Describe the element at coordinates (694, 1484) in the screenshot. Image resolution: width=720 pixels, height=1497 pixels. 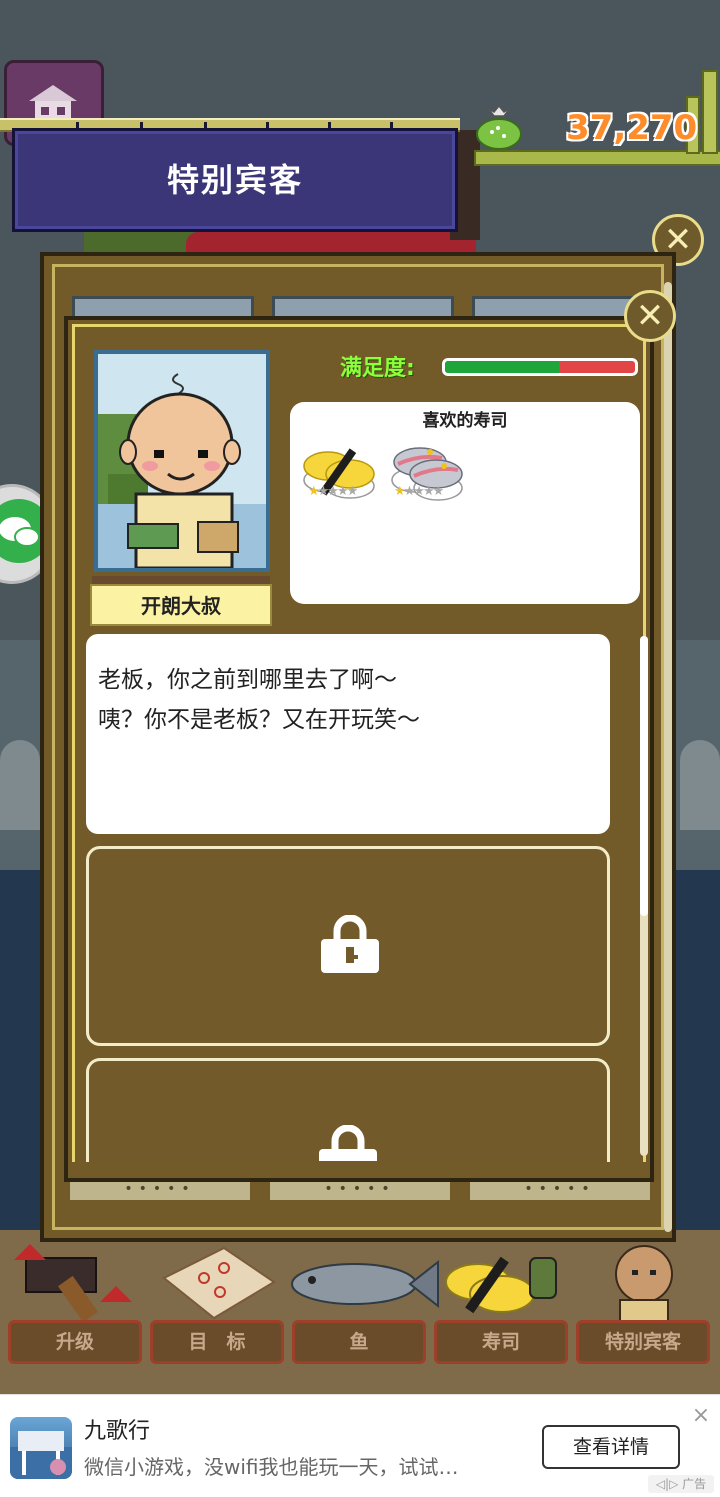
I see `ad-tag-label: 广告` at that location.